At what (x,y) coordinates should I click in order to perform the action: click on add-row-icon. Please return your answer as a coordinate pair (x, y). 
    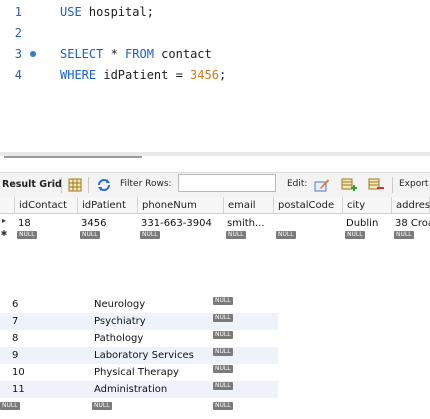
    Looking at the image, I should click on (349, 185).